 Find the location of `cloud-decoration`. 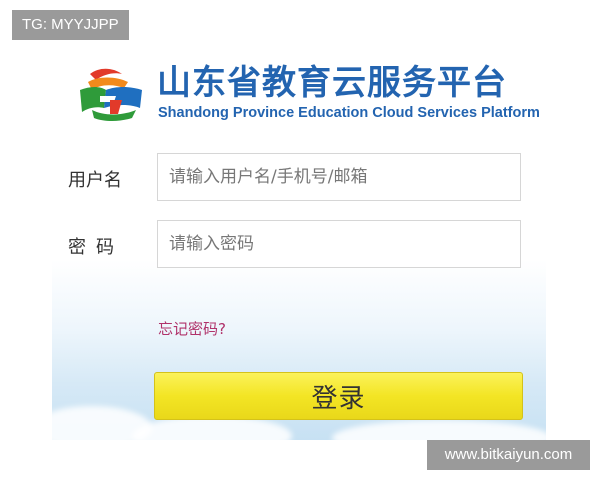

cloud-decoration is located at coordinates (439, 430).